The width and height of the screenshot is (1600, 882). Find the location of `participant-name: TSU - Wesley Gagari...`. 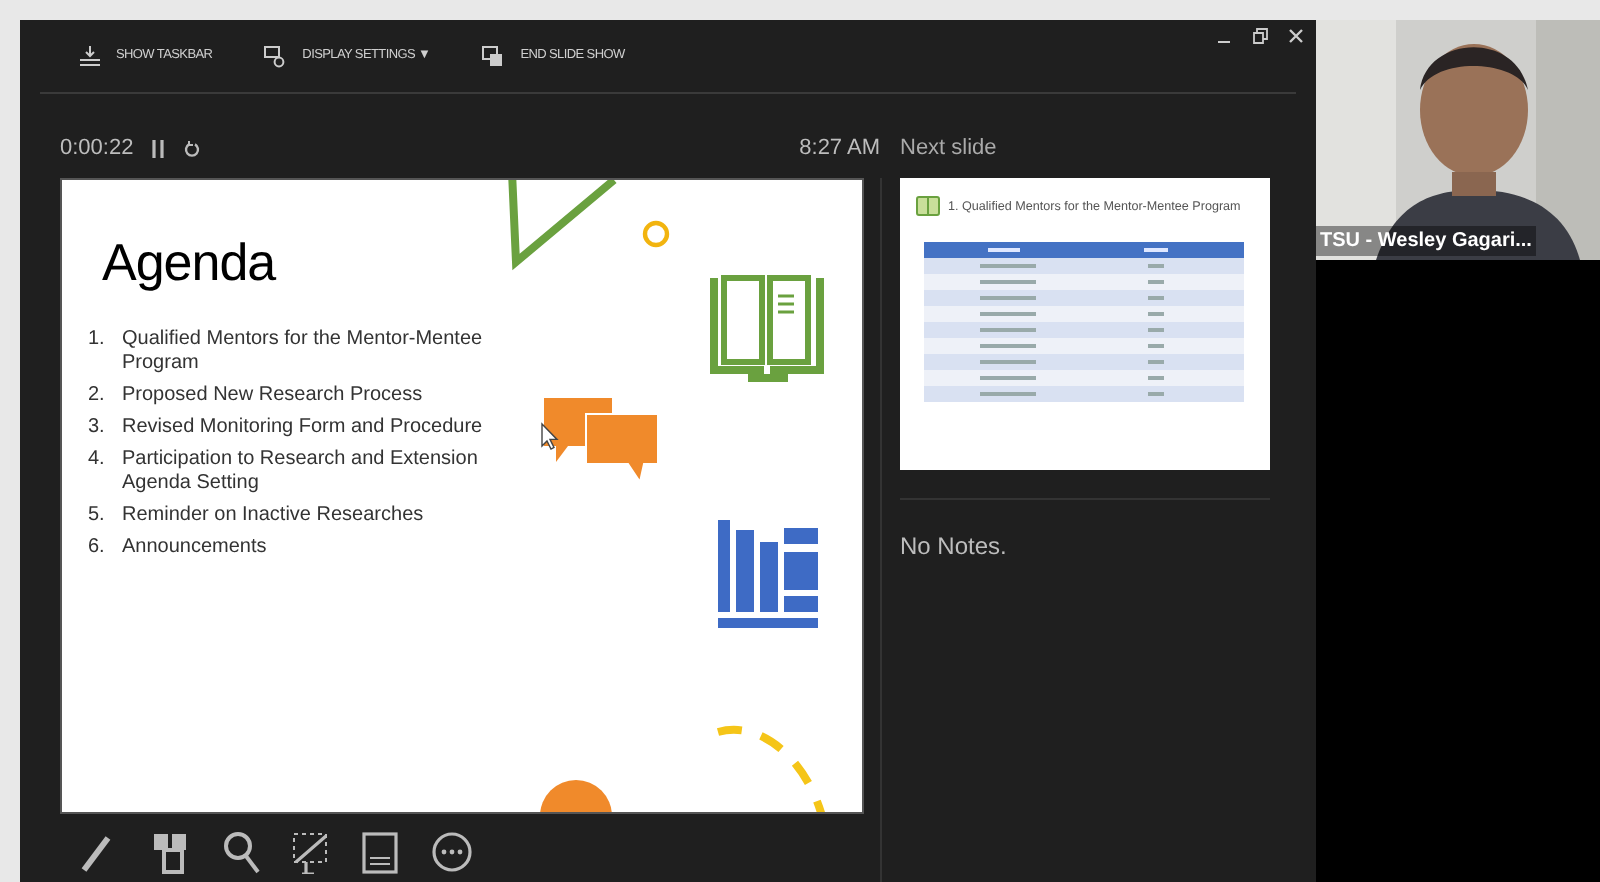

participant-name: TSU - Wesley Gagari... is located at coordinates (1426, 241).